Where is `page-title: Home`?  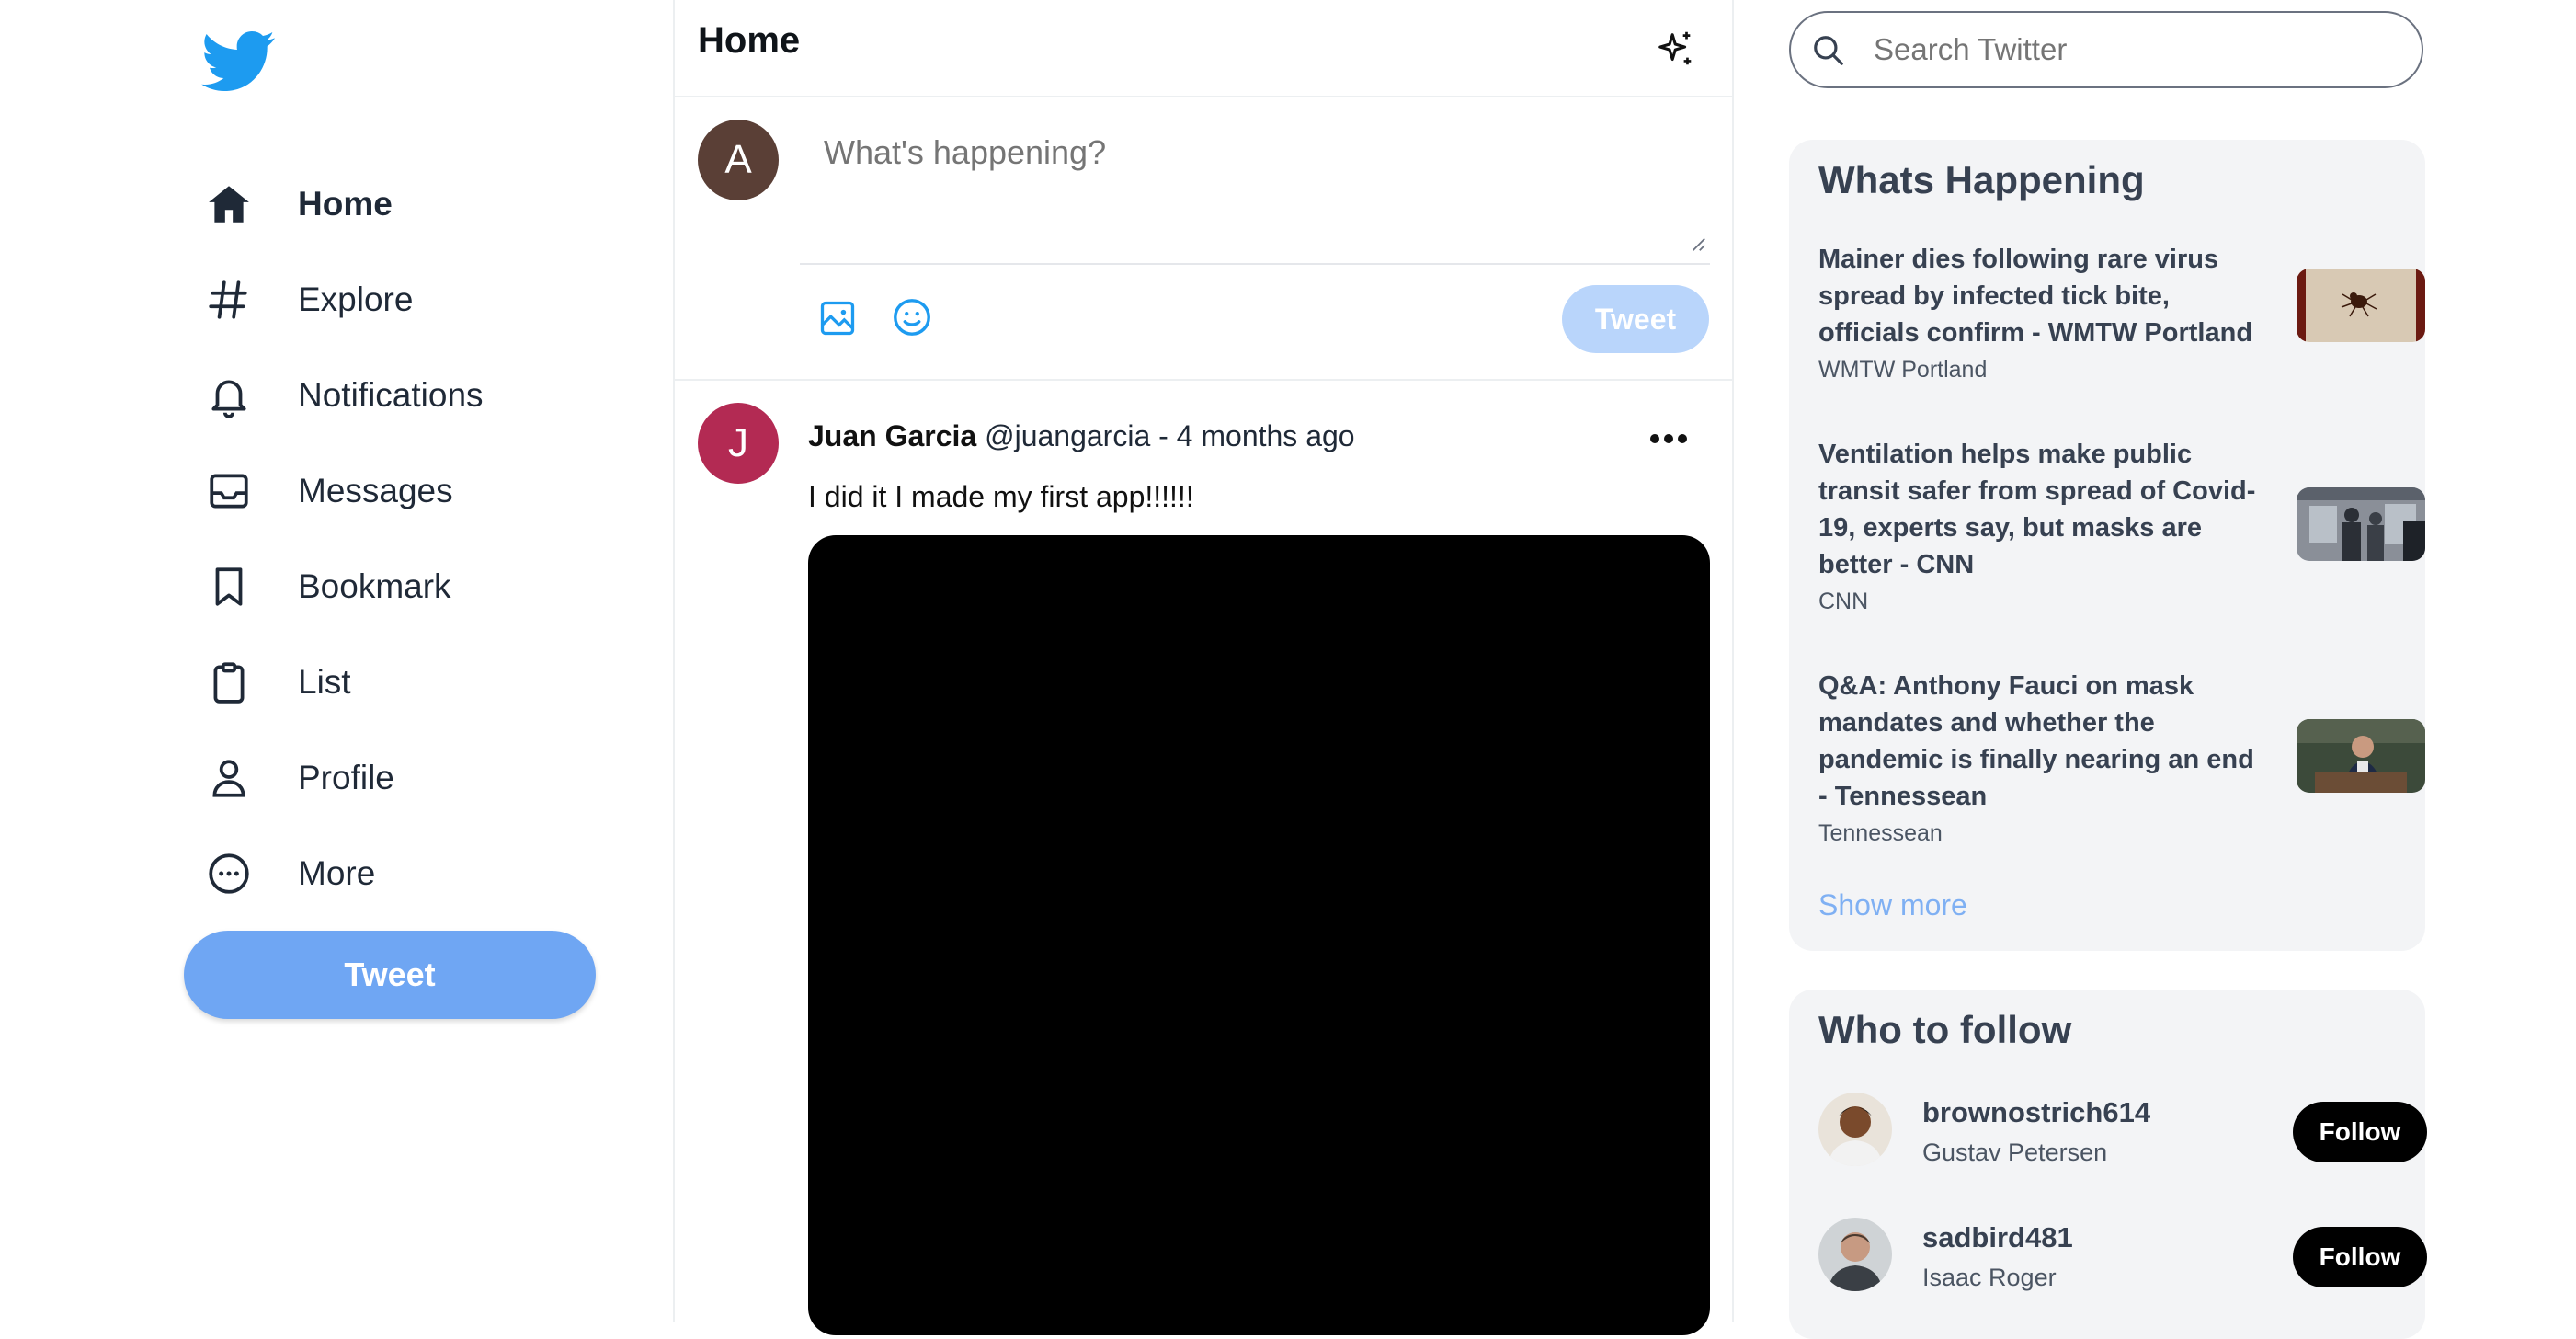 page-title: Home is located at coordinates (749, 40).